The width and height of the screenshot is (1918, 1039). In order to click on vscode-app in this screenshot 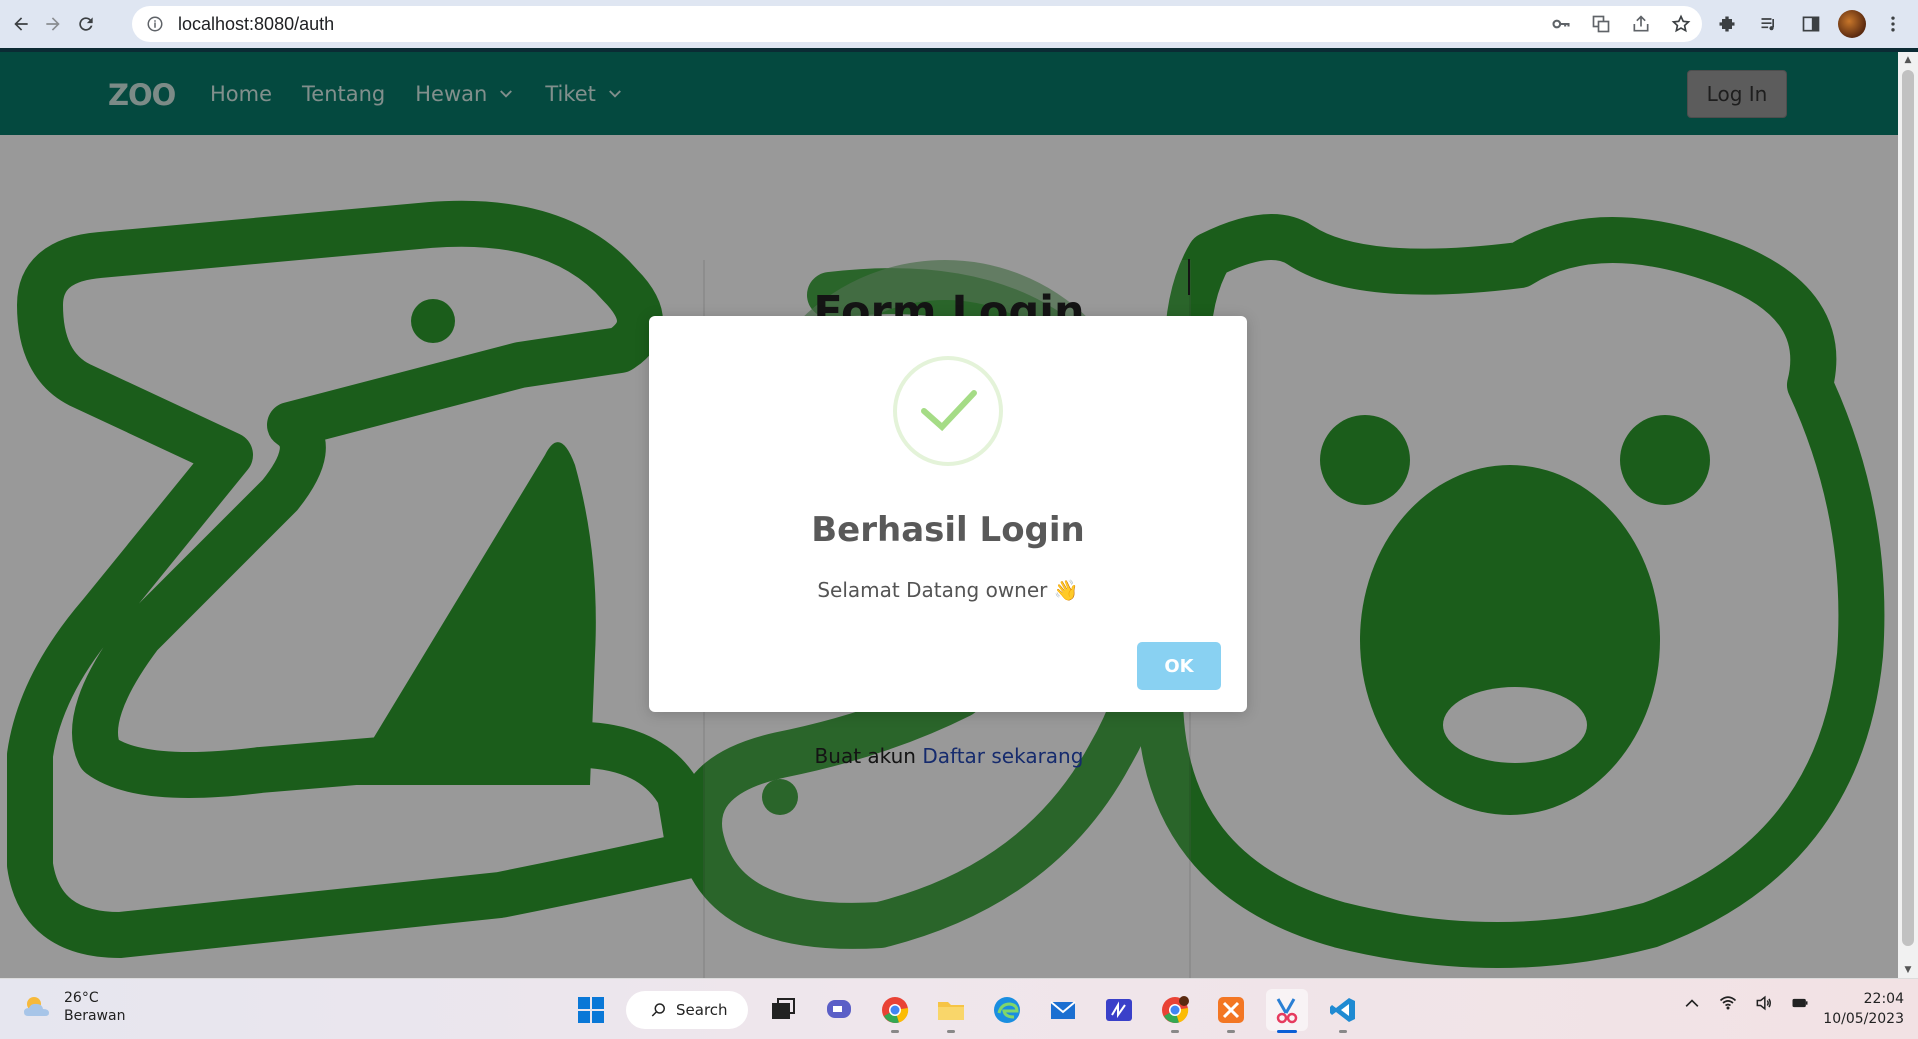, I will do `click(1343, 1011)`.